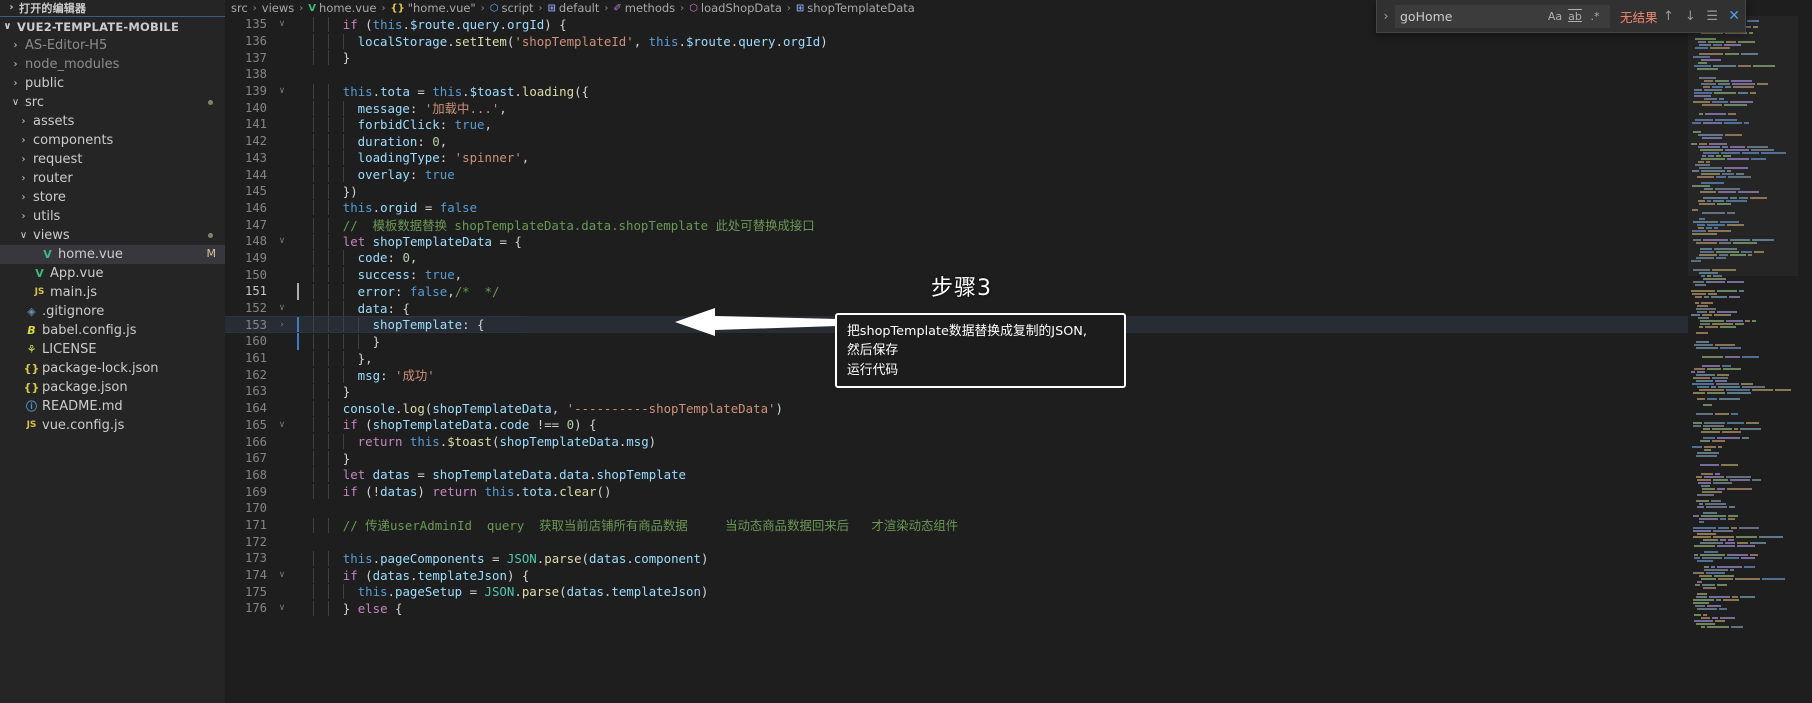  Describe the element at coordinates (112, 26) in the screenshot. I see `explorer-root-folder: ∨ VUE2-TEMPLATE-MOBILE` at that location.